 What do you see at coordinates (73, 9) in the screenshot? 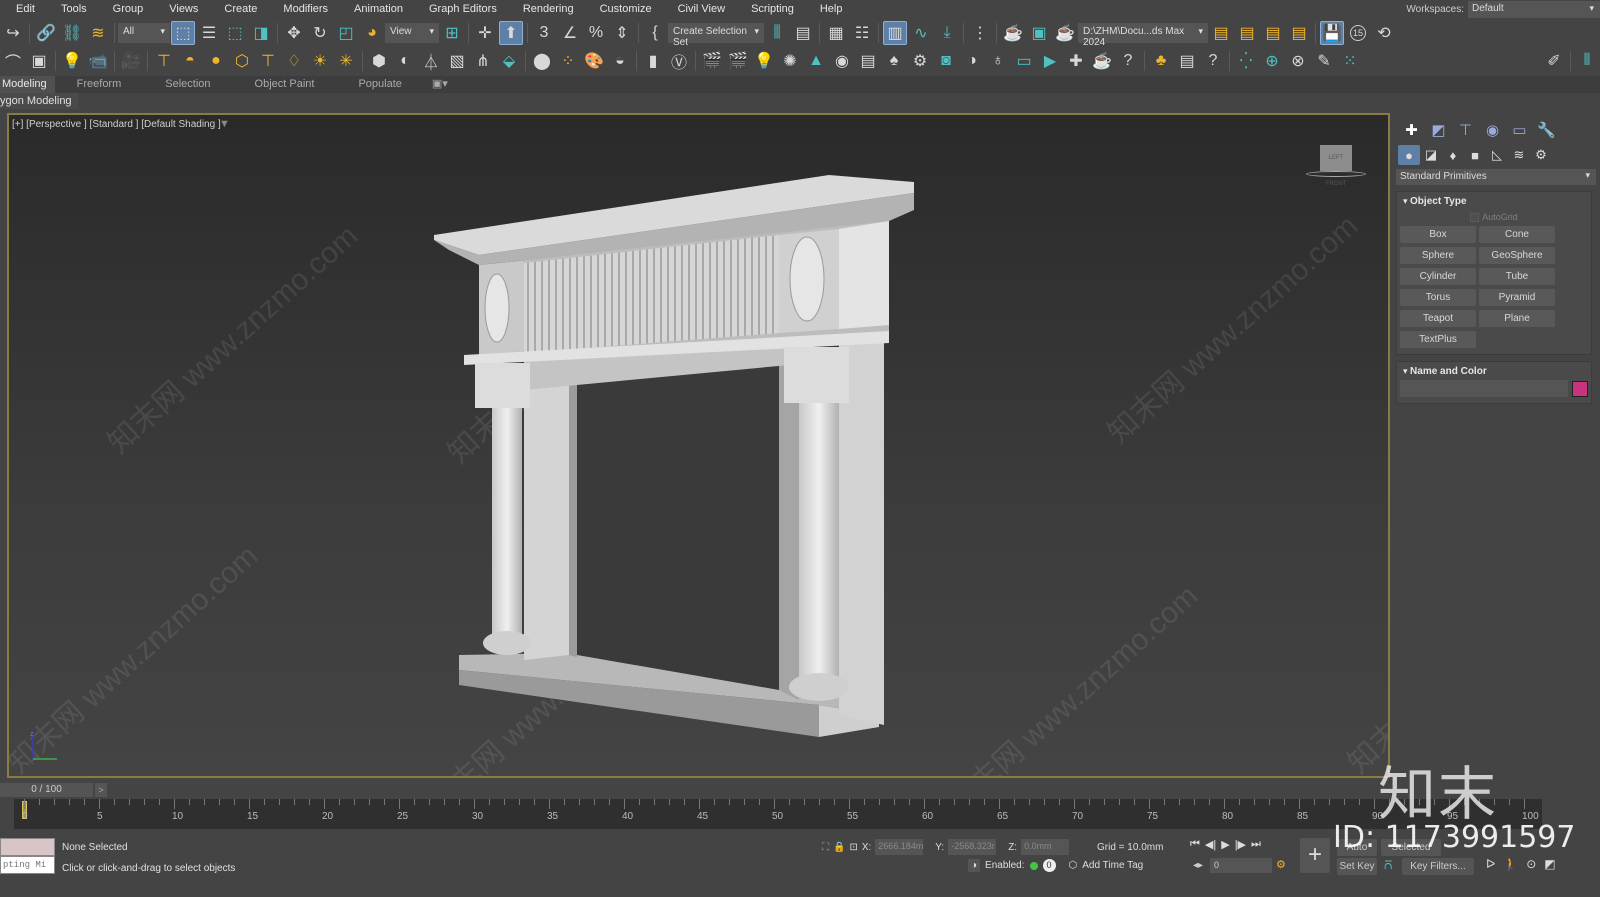
I see `menu-tools: Tools` at bounding box center [73, 9].